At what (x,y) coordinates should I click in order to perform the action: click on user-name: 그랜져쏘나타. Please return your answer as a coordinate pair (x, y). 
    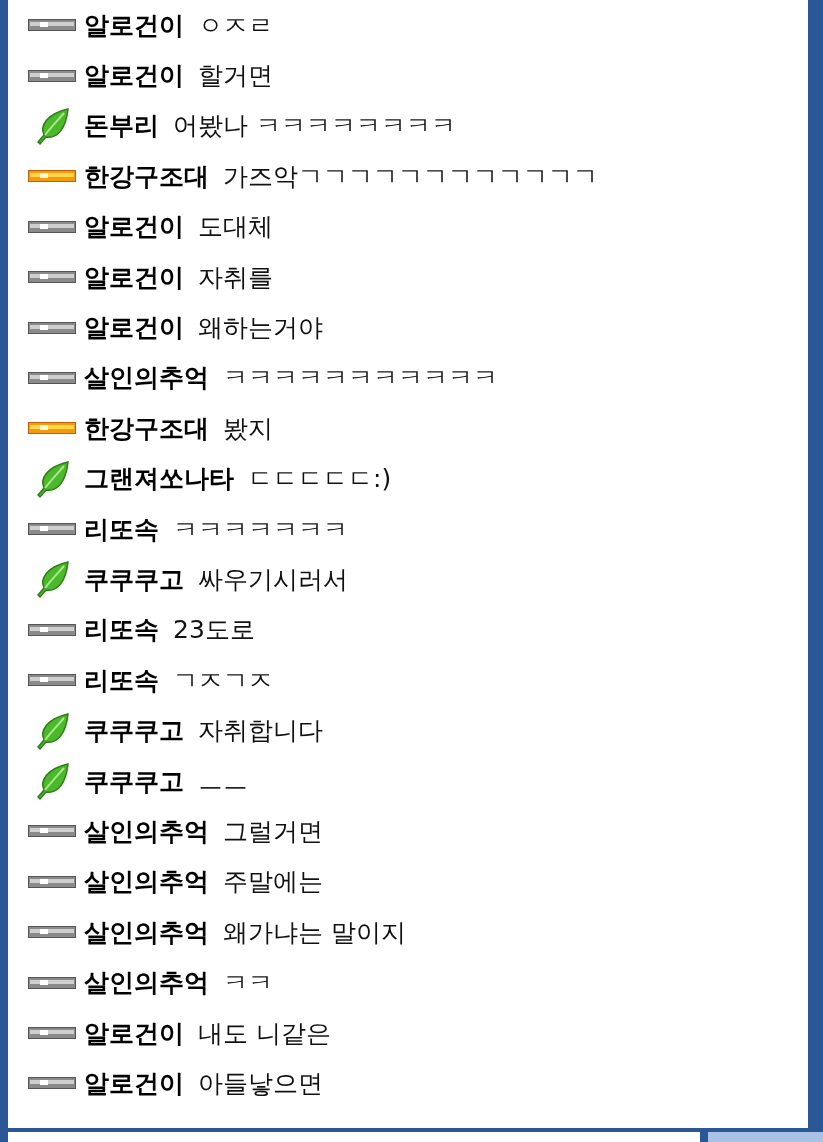
    Looking at the image, I should click on (159, 479).